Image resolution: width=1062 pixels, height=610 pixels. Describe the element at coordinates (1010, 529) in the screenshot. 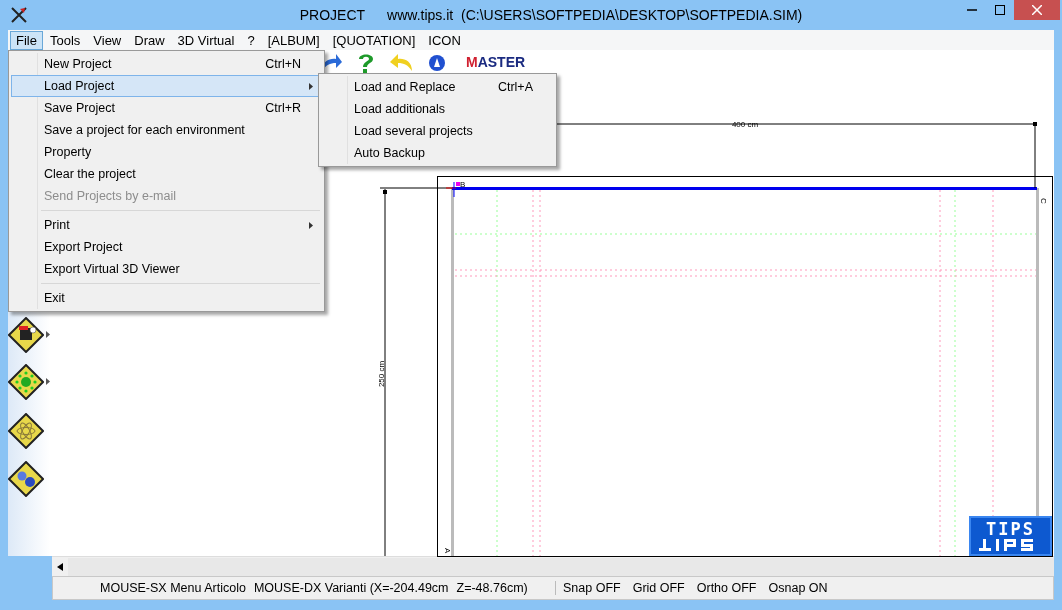

I see `logo-text: TIPS` at that location.